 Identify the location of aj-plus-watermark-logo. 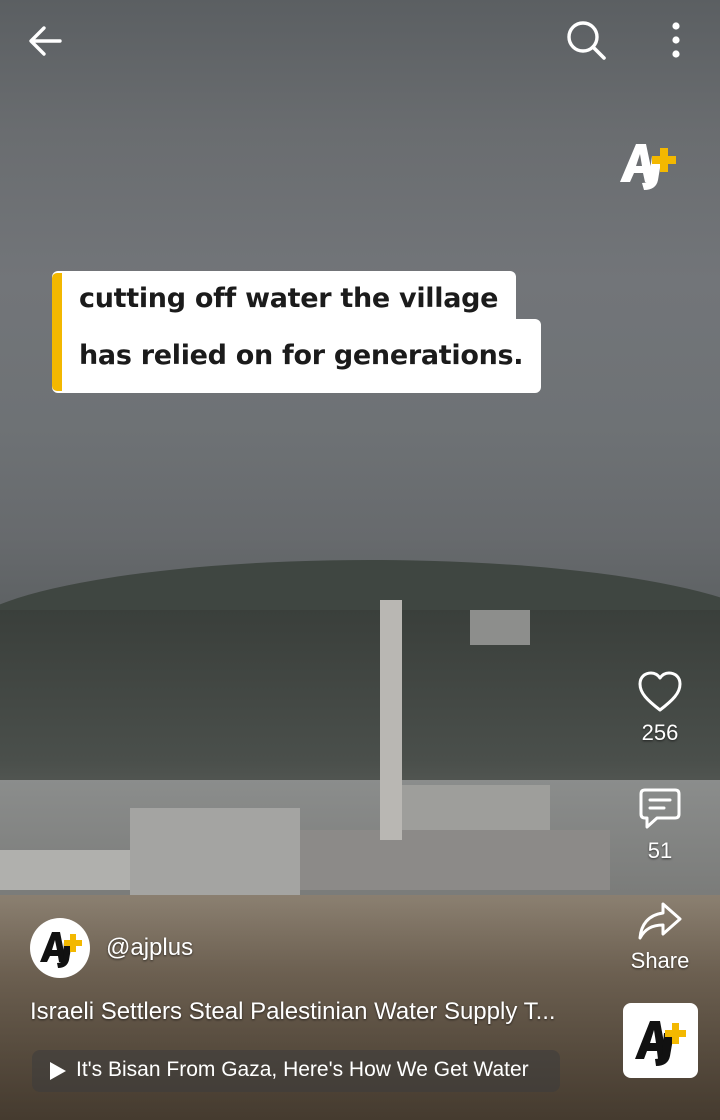
(649, 166).